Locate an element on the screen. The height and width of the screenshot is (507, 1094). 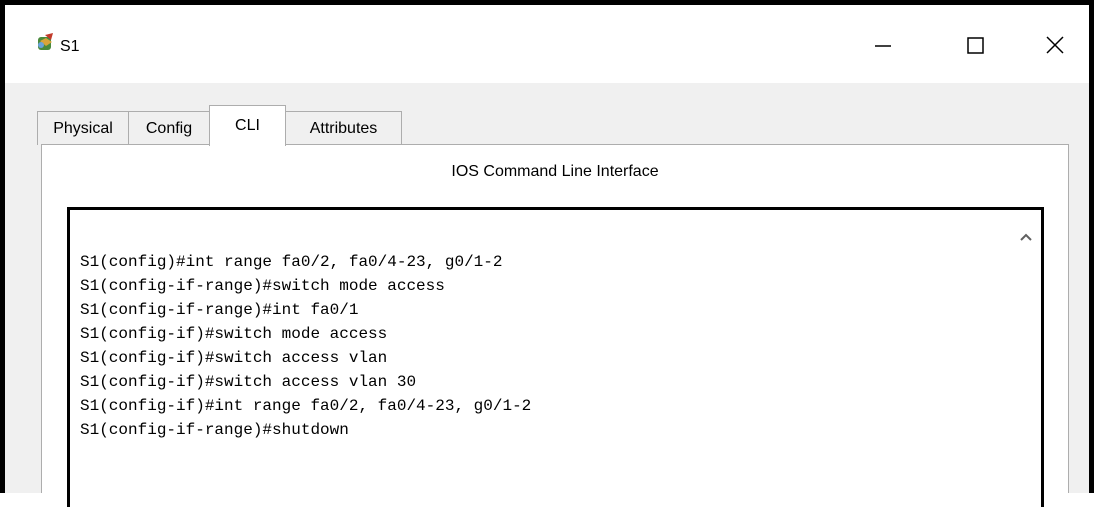
cli-line: S1(config-if-range)#switch mode access is located at coordinates (262, 286).